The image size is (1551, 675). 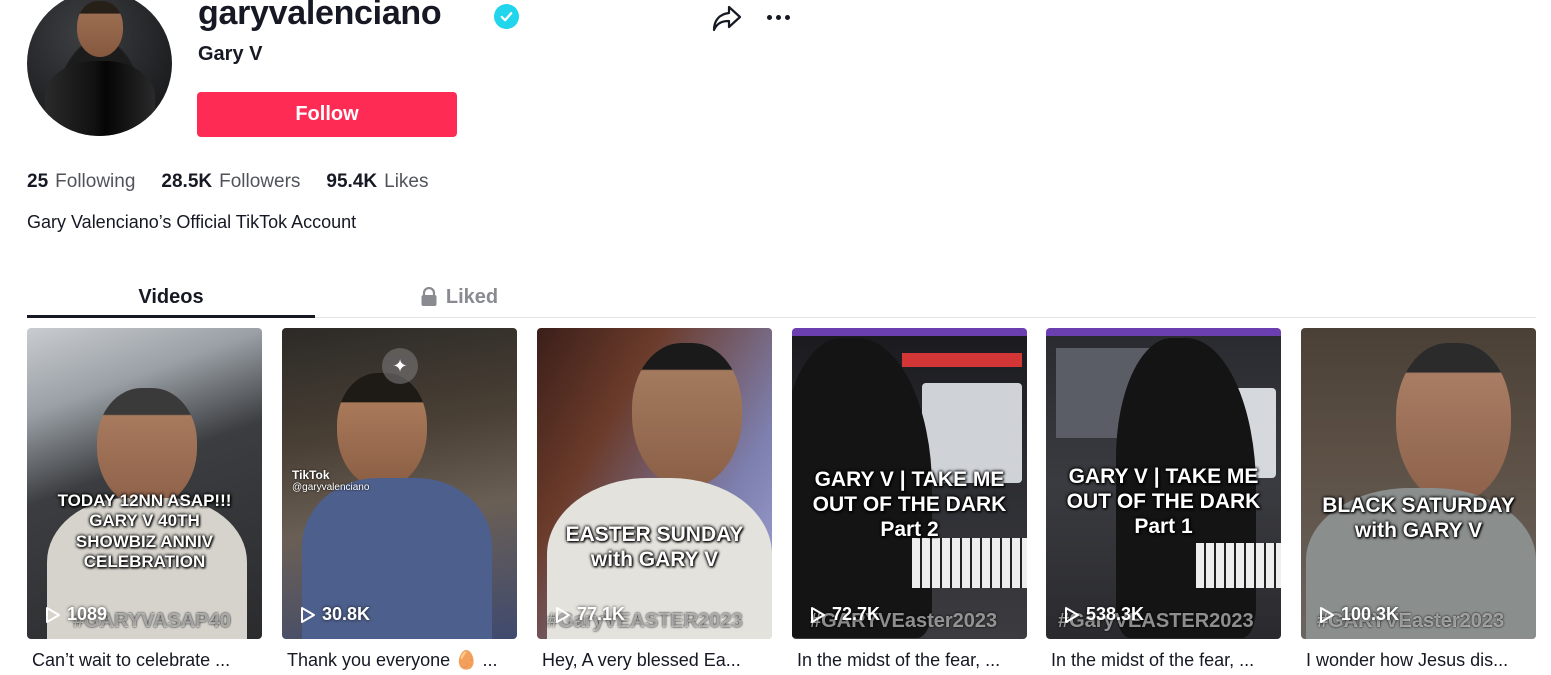 What do you see at coordinates (1418, 518) in the screenshot?
I see `video-overlay-text: BLACK SATURDAY with GARY V` at bounding box center [1418, 518].